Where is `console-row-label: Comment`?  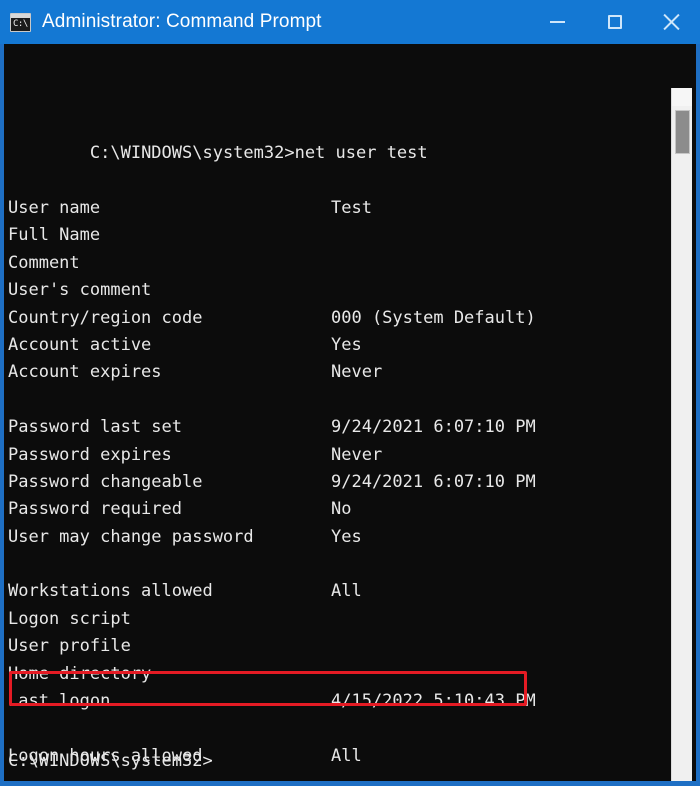 console-row-label: Comment is located at coordinates (44, 262).